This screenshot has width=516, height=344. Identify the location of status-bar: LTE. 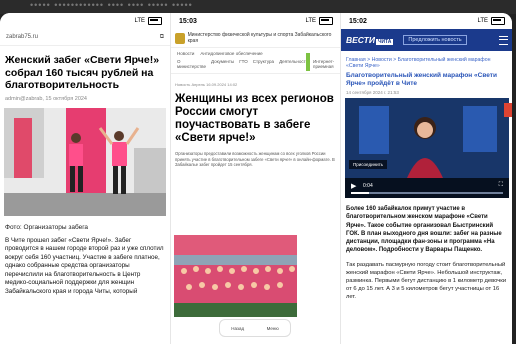
(85, 21).